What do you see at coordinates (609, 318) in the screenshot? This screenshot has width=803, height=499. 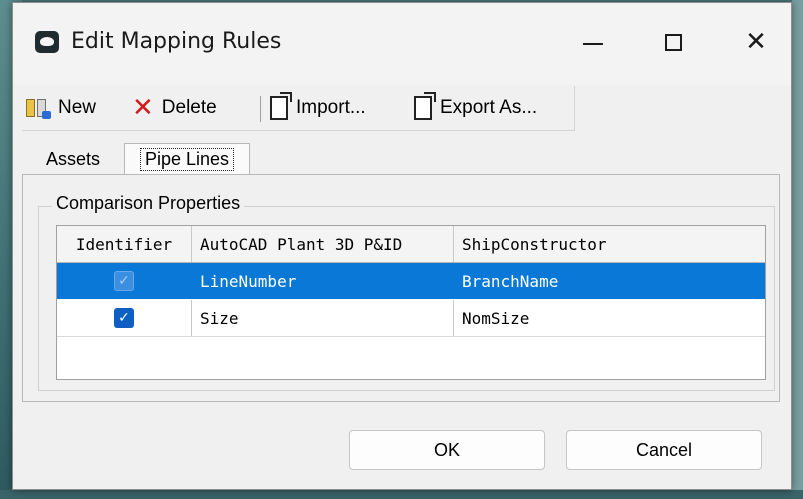 I see `target-cell: NomSize` at bounding box center [609, 318].